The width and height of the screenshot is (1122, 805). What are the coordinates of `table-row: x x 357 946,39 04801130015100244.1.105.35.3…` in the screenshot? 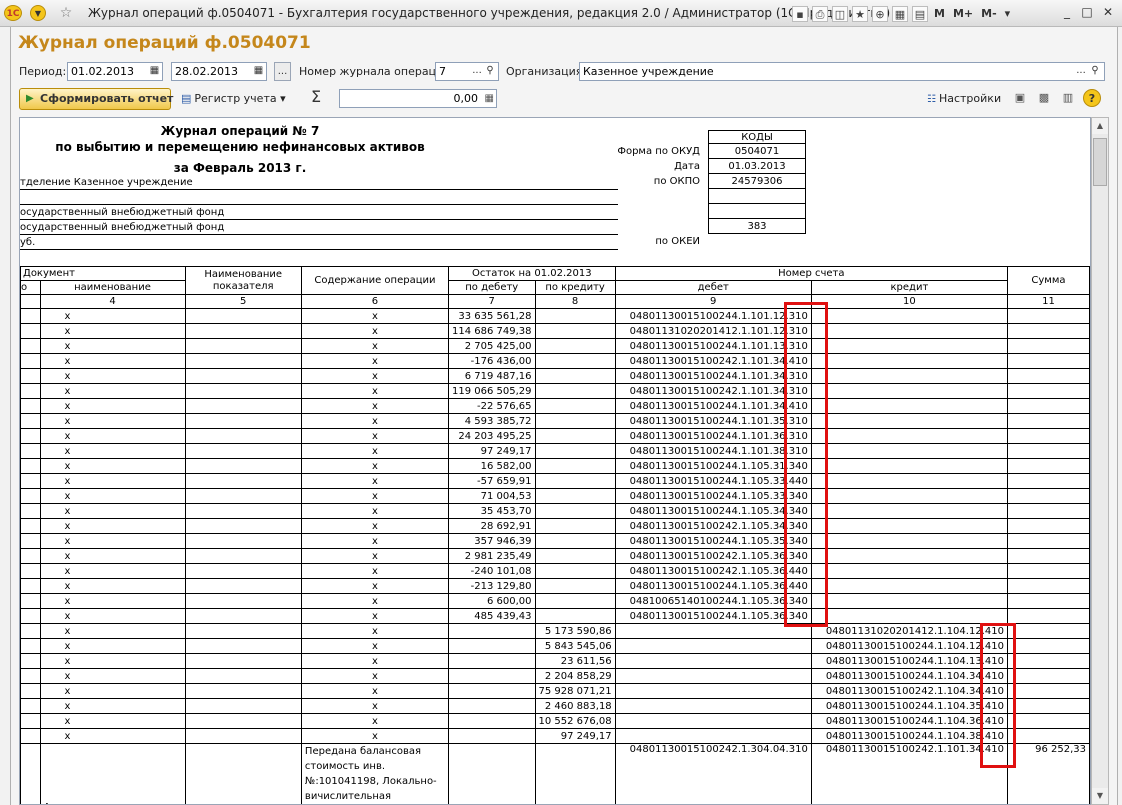 It's located at (555, 541).